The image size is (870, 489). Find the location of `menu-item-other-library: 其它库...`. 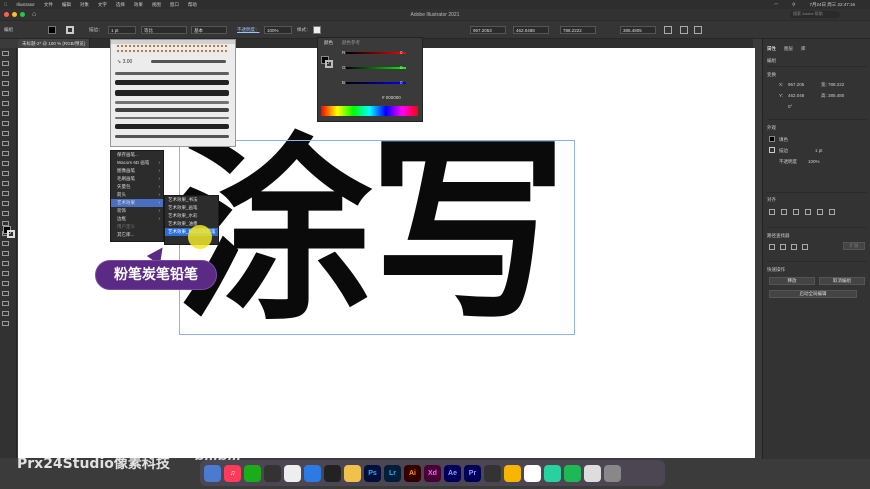

menu-item-other-library: 其它库... is located at coordinates (137, 235).